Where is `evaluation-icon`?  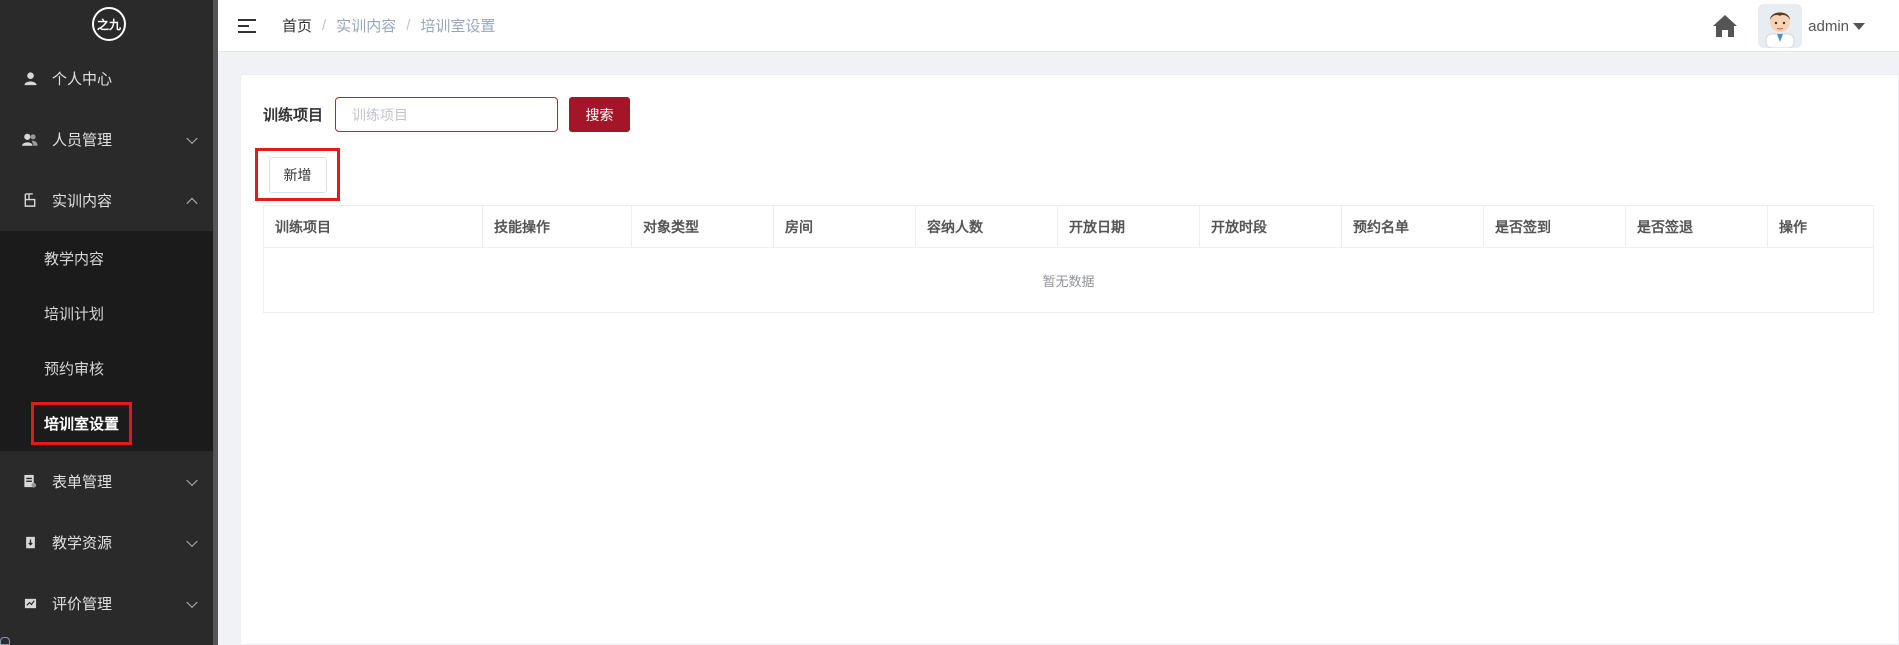 evaluation-icon is located at coordinates (30, 604).